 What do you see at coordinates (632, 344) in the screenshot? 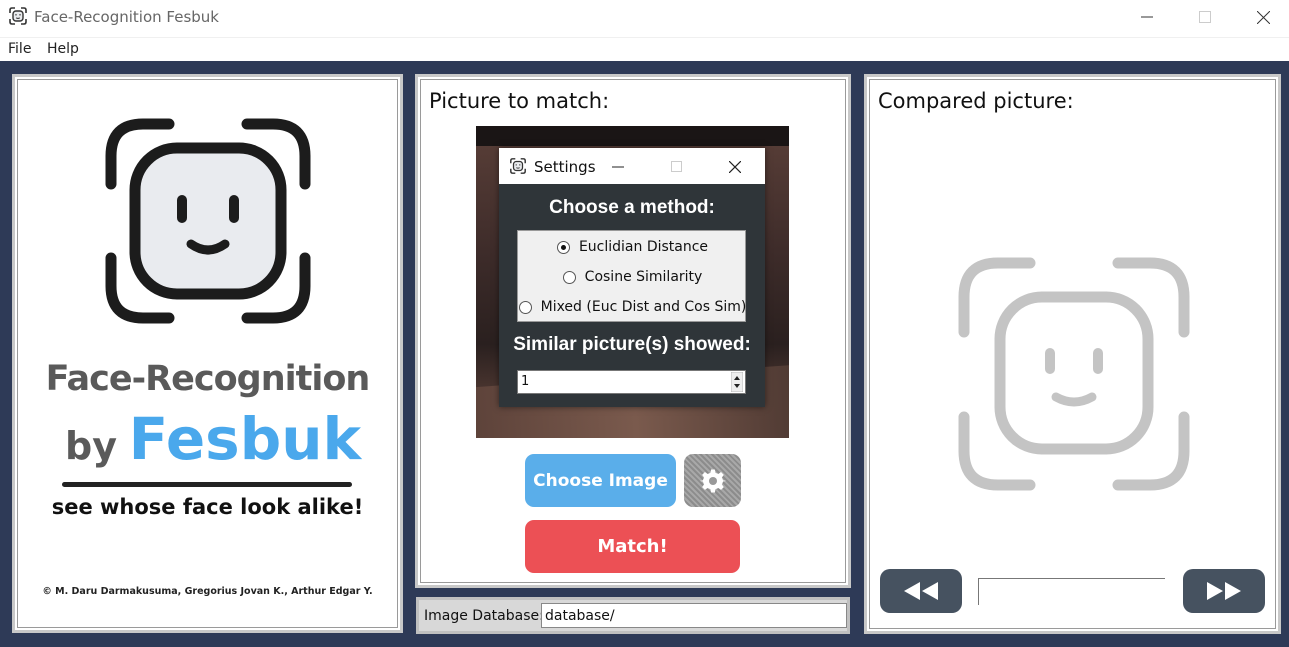
I see `similar-heading: Similar picture(s) showed:` at bounding box center [632, 344].